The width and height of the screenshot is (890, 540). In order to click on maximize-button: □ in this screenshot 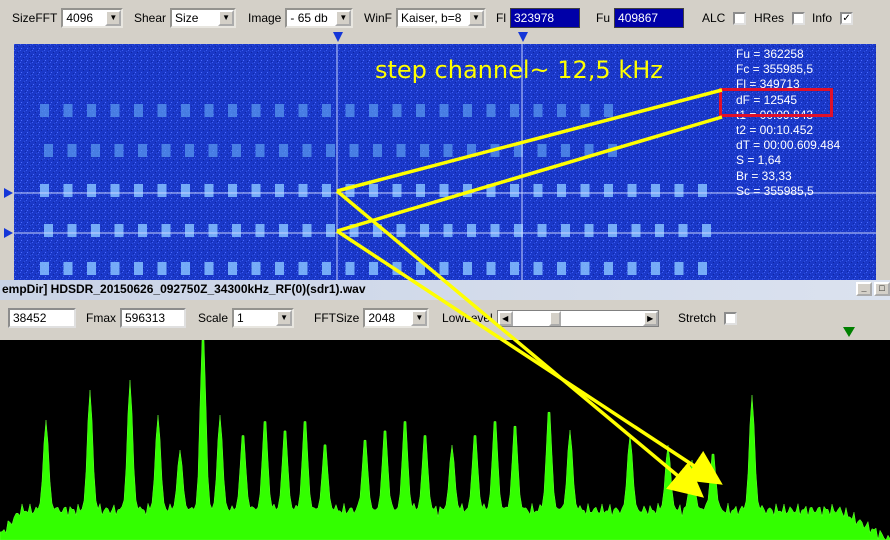, I will do `click(882, 289)`.